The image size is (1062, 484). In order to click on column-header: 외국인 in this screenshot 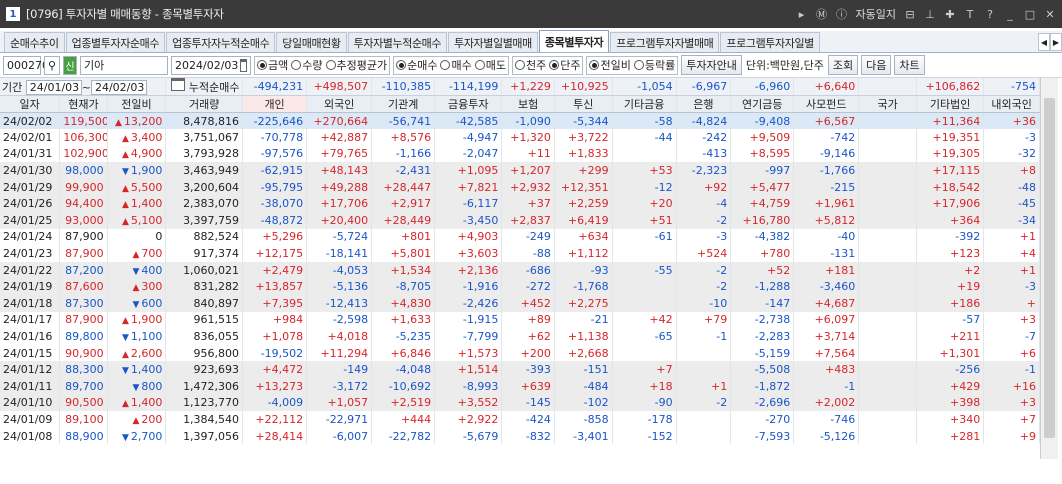, I will do `click(339, 104)`.